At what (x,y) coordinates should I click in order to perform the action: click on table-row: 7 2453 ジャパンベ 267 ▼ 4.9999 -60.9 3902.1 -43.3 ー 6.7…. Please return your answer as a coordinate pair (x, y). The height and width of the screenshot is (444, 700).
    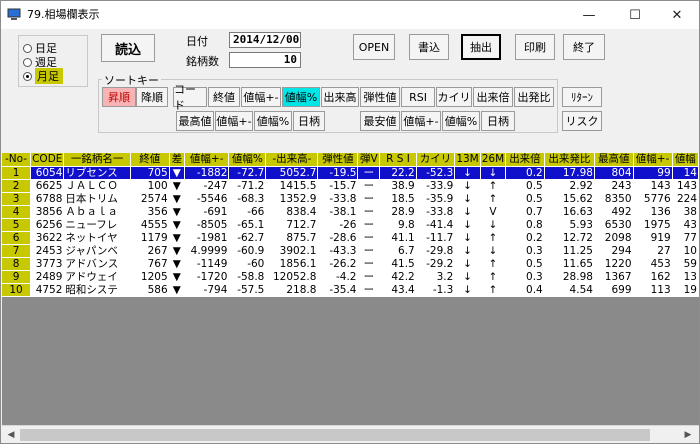
    Looking at the image, I should click on (350, 251).